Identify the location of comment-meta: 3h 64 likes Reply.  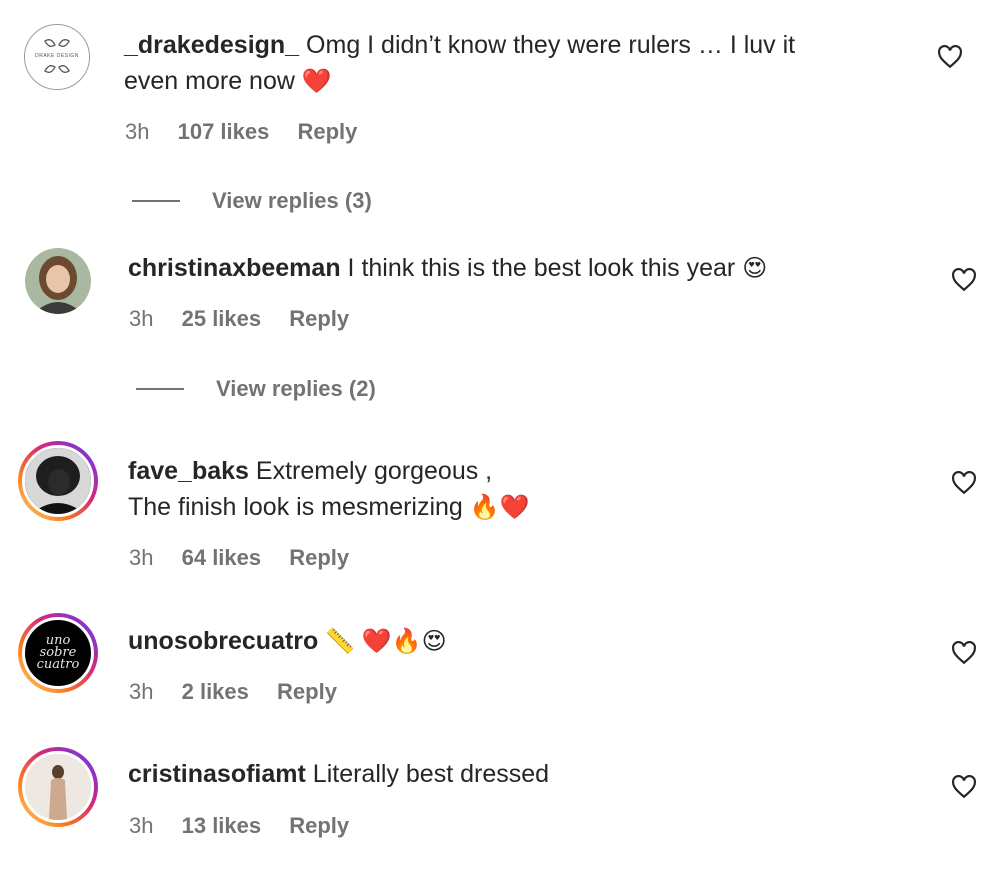
(250, 558).